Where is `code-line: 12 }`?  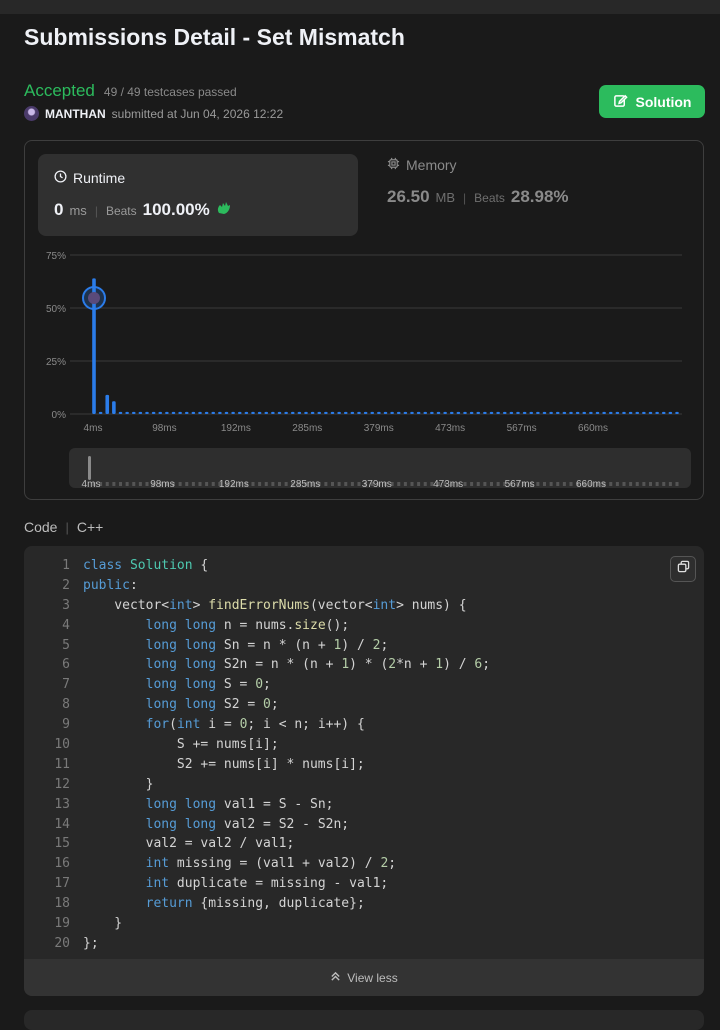
code-line: 12 } is located at coordinates (257, 785).